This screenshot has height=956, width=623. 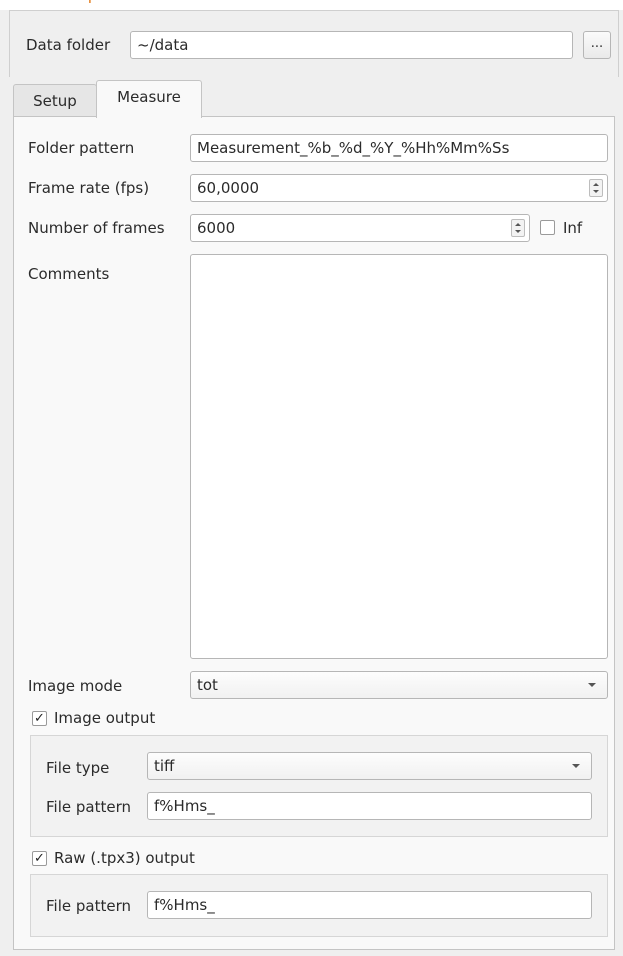 I want to click on data-folder-input: ~/data, so click(x=351, y=45).